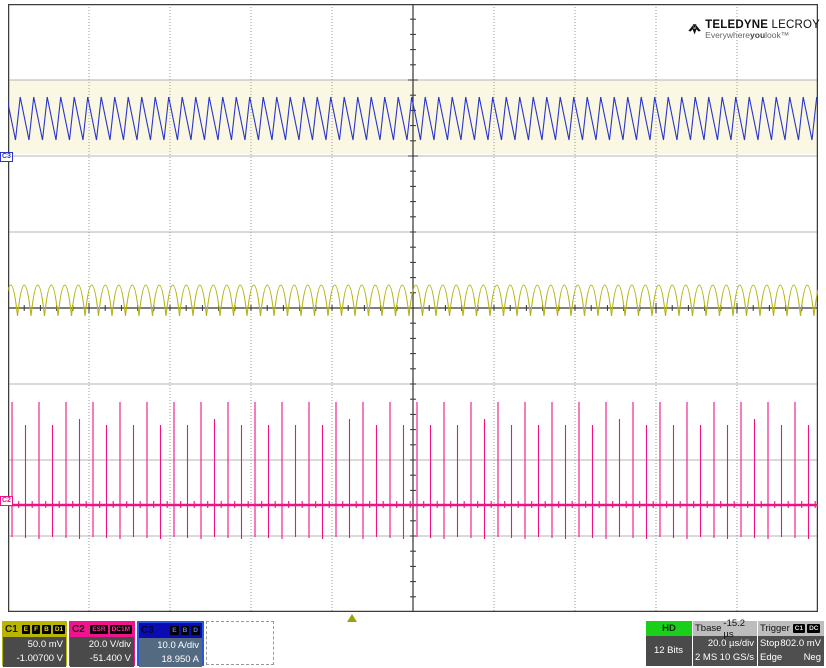 The height and width of the screenshot is (668, 826). Describe the element at coordinates (799, 628) in the screenshot. I see `trigger-source-badge: C1` at that location.